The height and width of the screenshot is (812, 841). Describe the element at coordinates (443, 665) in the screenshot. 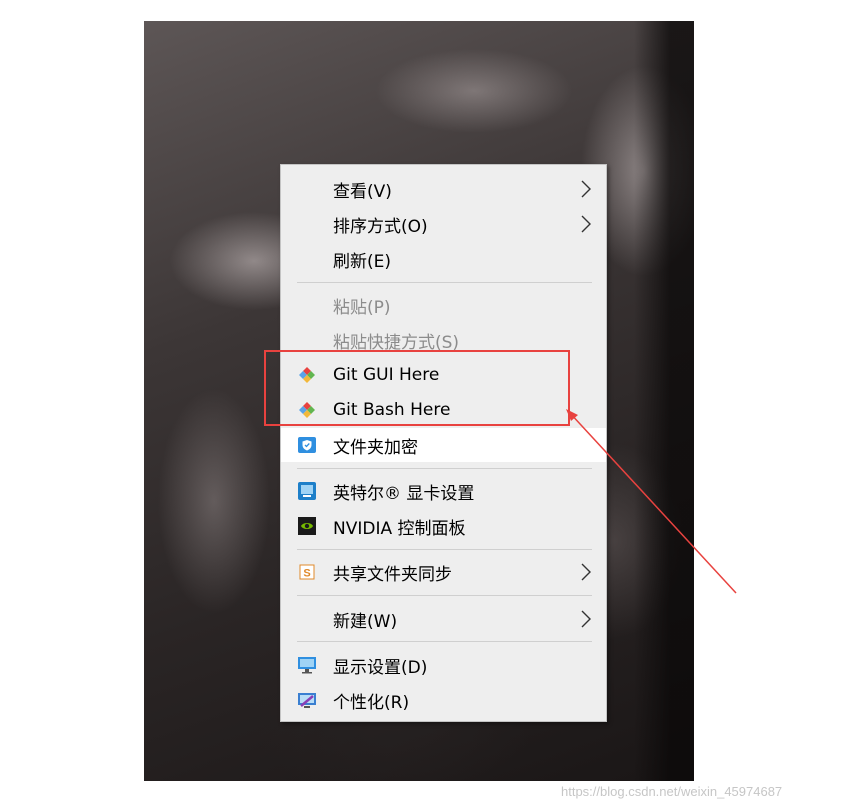

I see `menu-item-display-settings: 显示设置(D)` at that location.